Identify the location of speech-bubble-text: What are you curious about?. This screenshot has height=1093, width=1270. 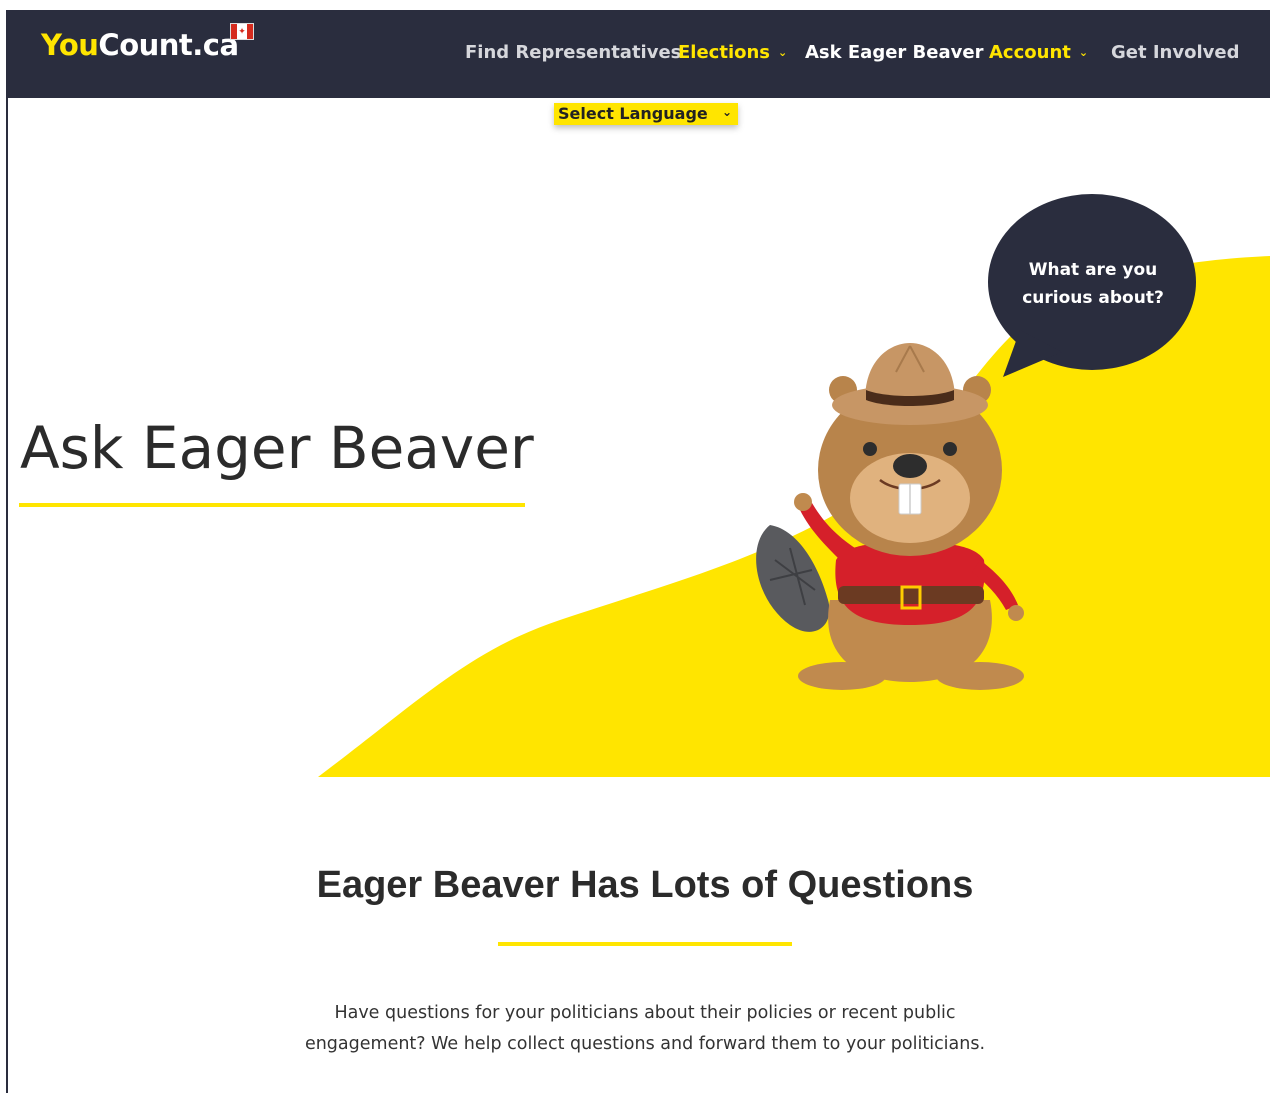
(1093, 284).